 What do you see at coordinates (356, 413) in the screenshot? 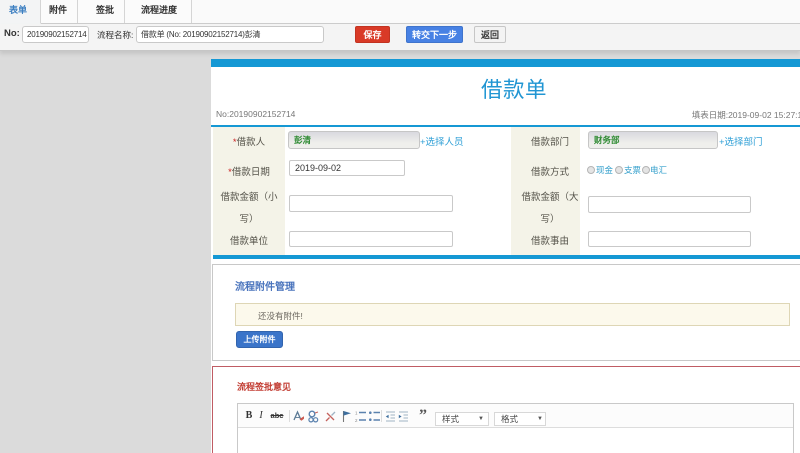
I see `svg-text: 1` at bounding box center [356, 413].